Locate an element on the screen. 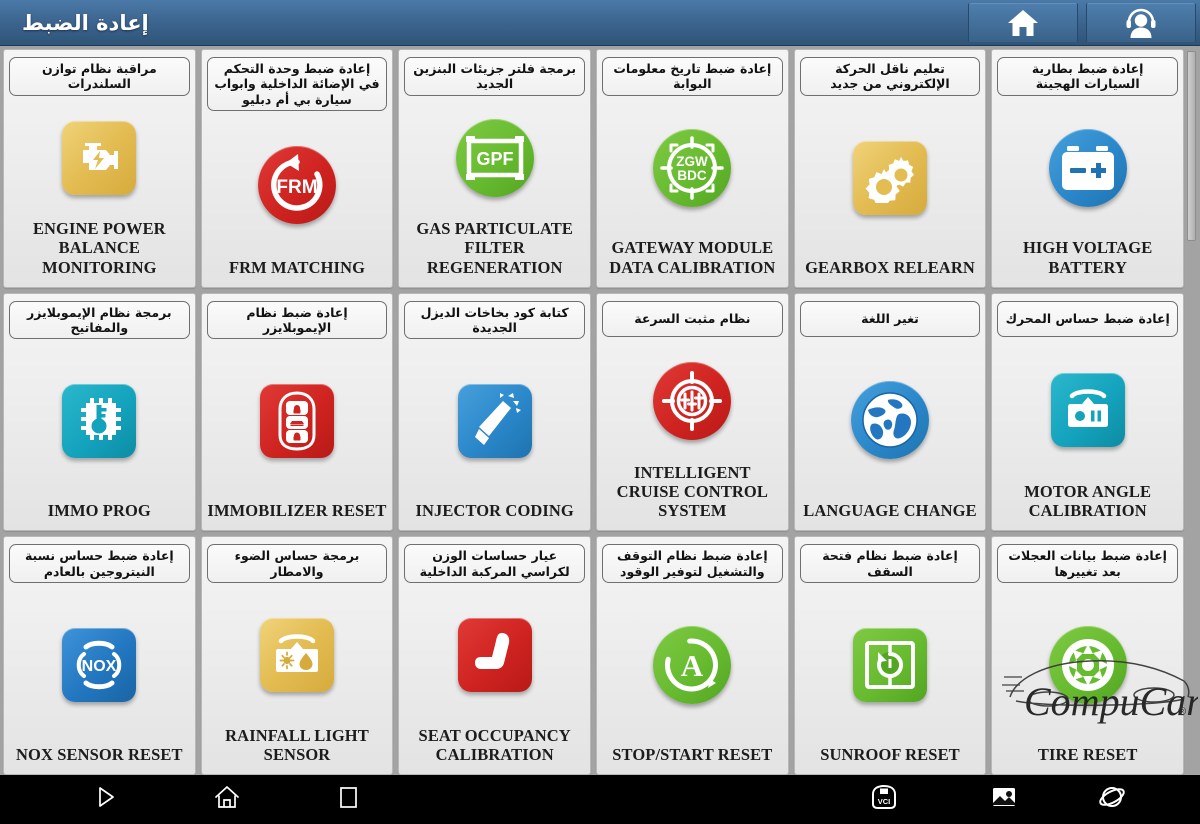 This screenshot has width=1200, height=824. tile-label: GAS PARTICULATE FILTER REGENERATION is located at coordinates (494, 248).